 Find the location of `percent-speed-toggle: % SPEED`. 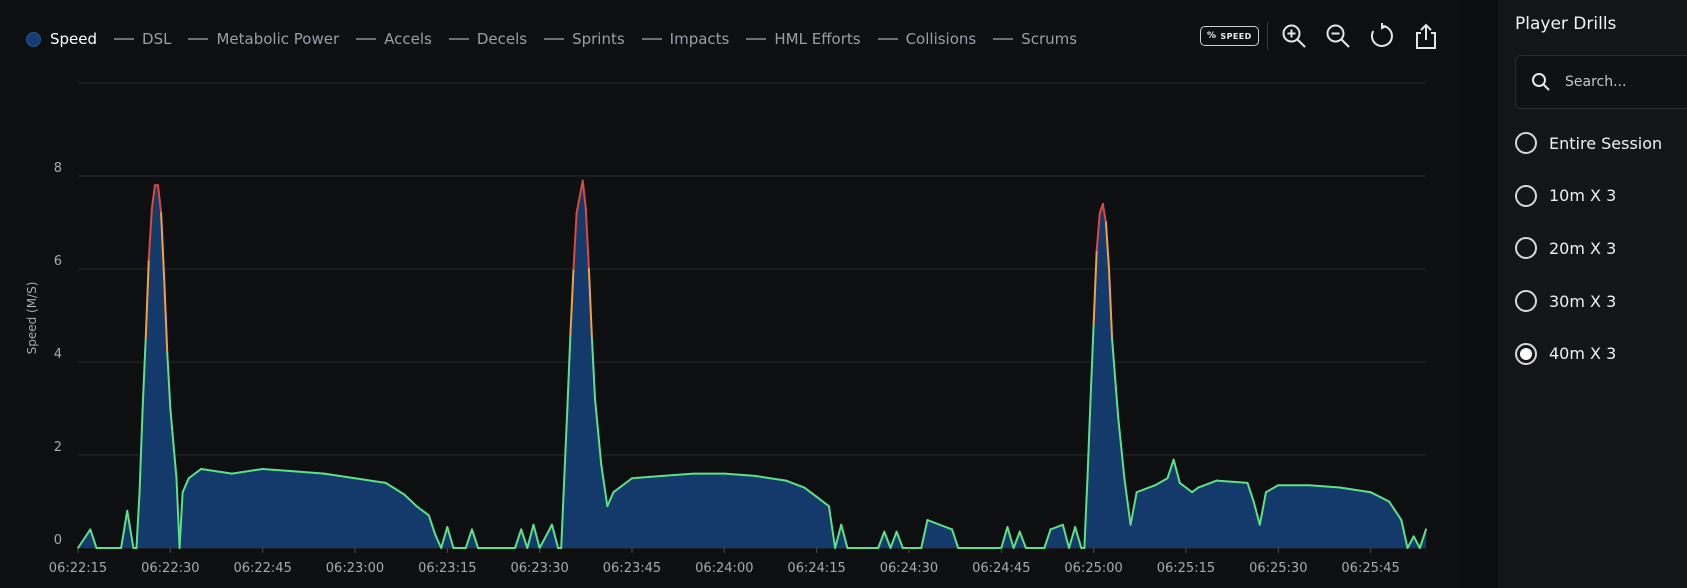

percent-speed-toggle: % SPEED is located at coordinates (1229, 36).